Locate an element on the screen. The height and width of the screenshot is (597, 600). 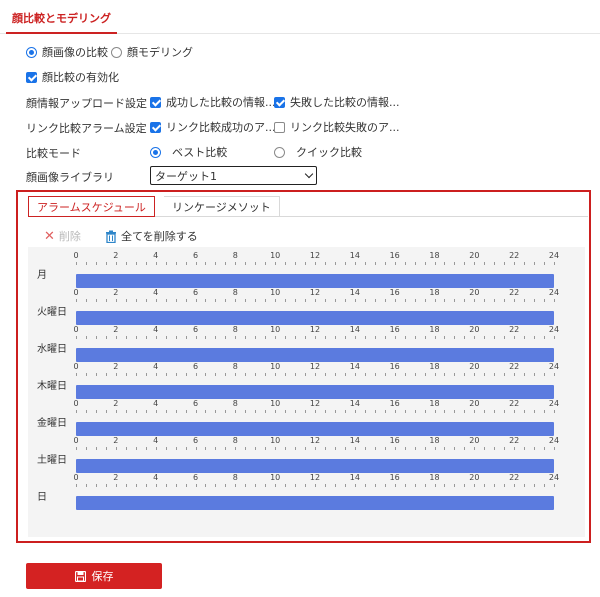
delete-button: ✕ 削除 is located at coordinates (62, 236).